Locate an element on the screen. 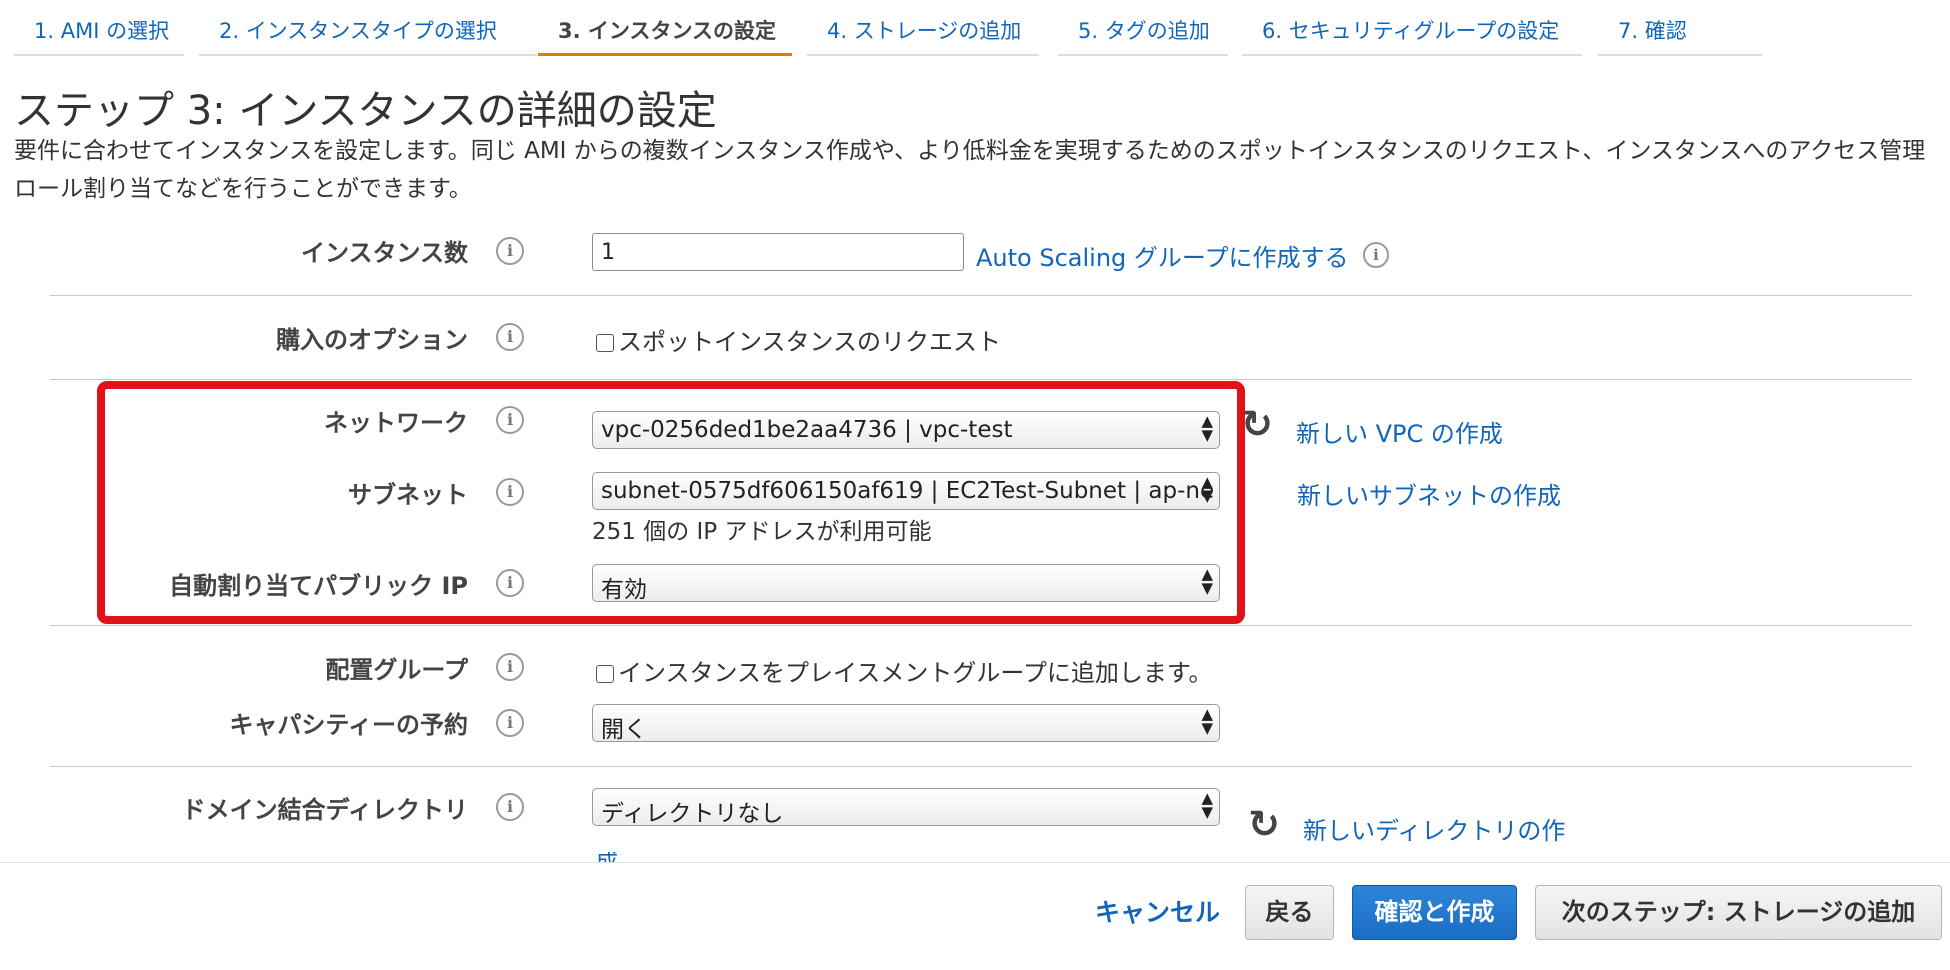 The width and height of the screenshot is (1950, 970). placement-group-option: インスタンスをプレイスメントグループに追加します。 is located at coordinates (904, 670).